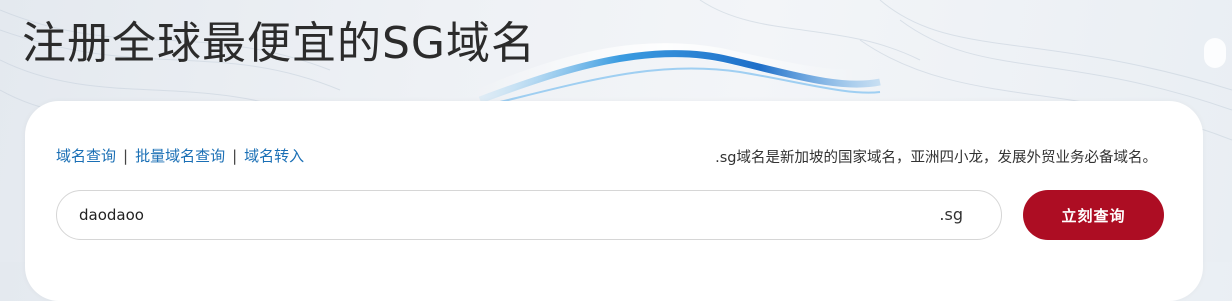 Image resolution: width=1232 pixels, height=301 pixels. What do you see at coordinates (279, 43) in the screenshot?
I see `page-title: 注册全球最便宜的SG域名` at bounding box center [279, 43].